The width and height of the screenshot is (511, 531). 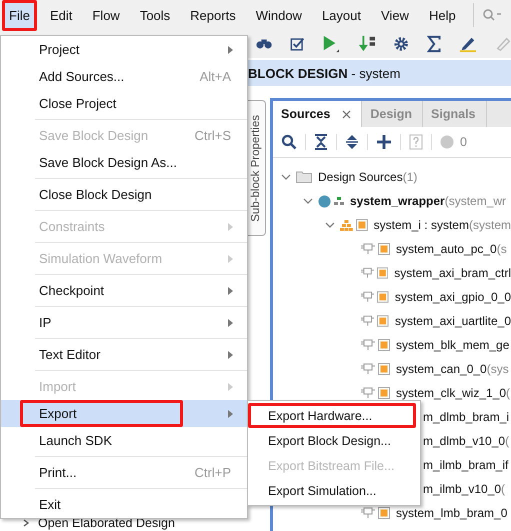 What do you see at coordinates (395, 15) in the screenshot?
I see `menu-item: View` at bounding box center [395, 15].